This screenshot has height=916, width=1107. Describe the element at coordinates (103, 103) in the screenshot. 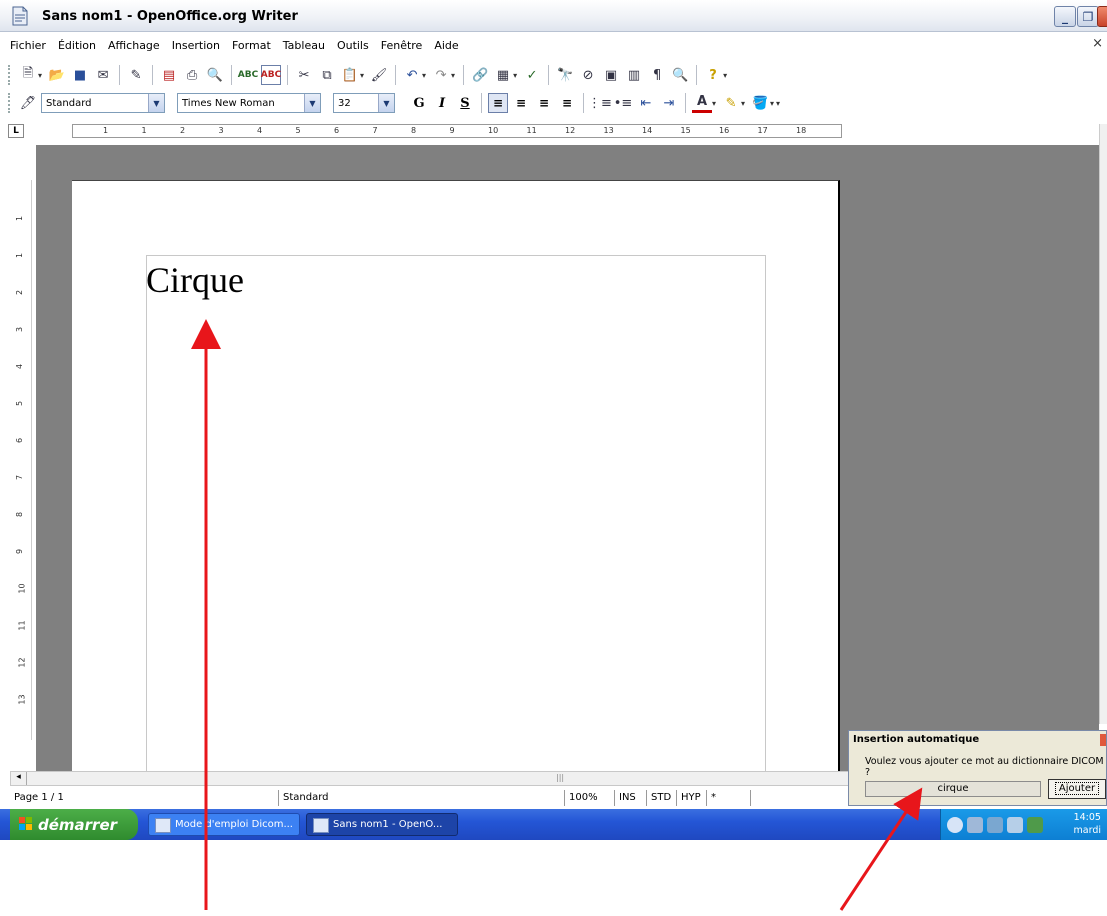

I see `paragraph-style-combo: Standard ▼` at that location.